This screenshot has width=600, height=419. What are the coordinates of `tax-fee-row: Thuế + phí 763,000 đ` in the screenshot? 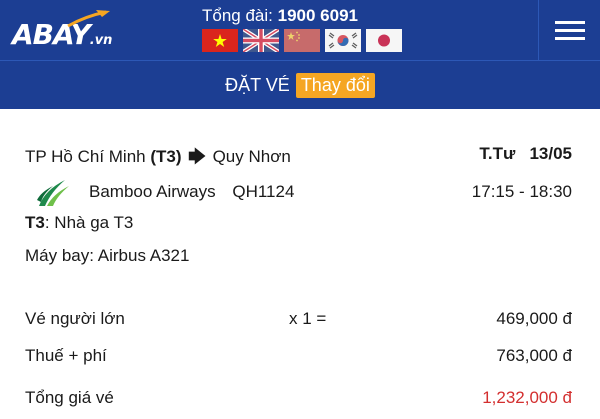 It's located at (298, 356).